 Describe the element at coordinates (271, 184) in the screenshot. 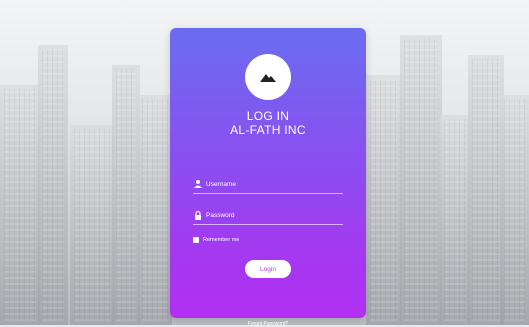

I see `username-input` at that location.